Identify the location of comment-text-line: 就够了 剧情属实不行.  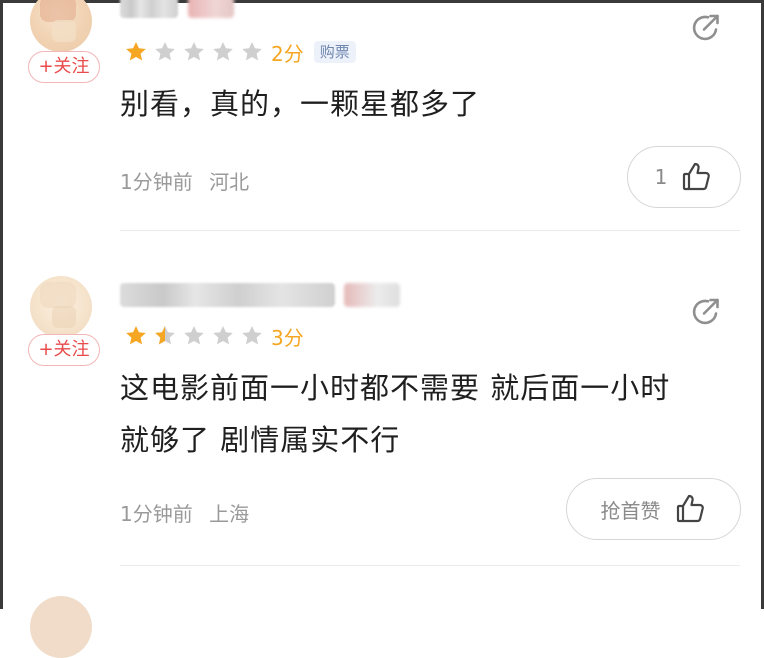
(260, 440).